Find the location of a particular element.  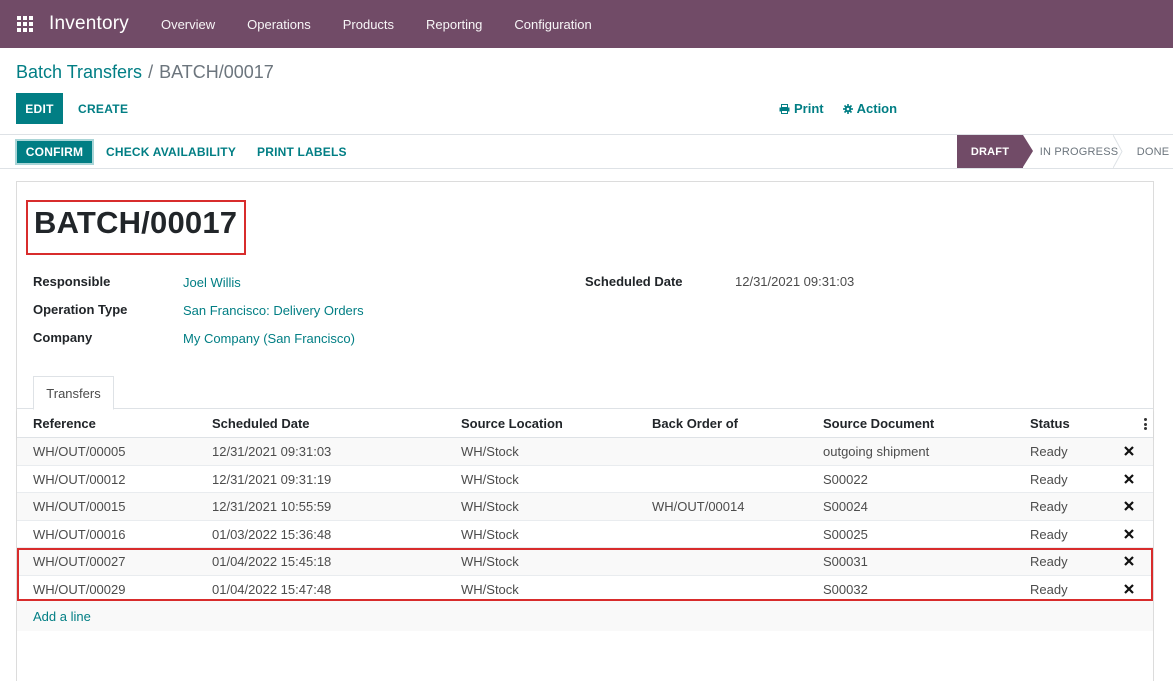

column-scheduled-date: Scheduled Date is located at coordinates (261, 423).